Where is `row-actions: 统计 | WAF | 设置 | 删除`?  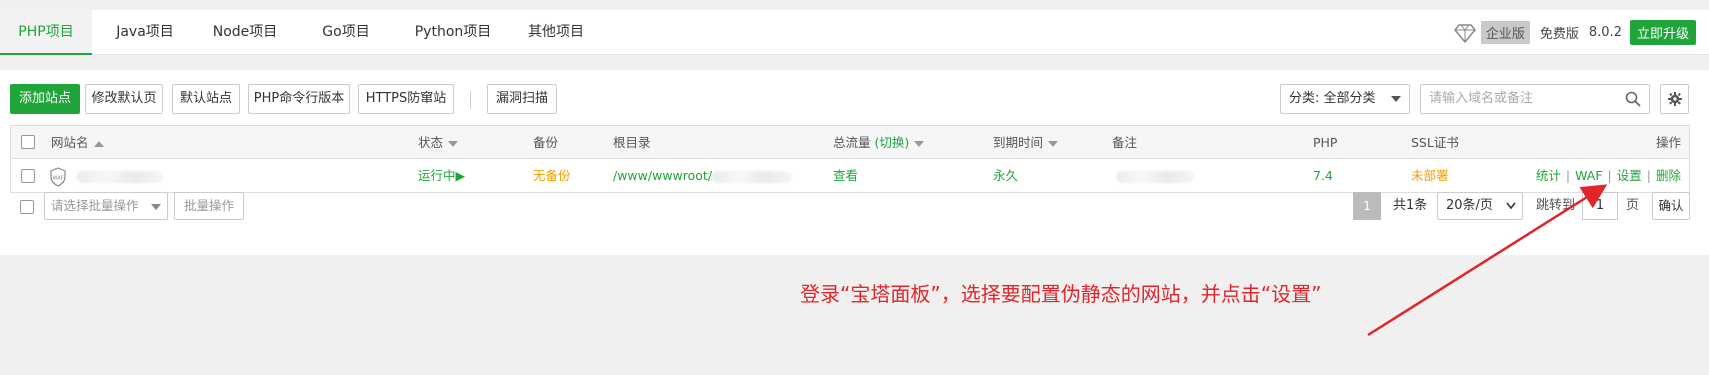 row-actions: 统计 | WAF | 设置 | 删除 is located at coordinates (1608, 176).